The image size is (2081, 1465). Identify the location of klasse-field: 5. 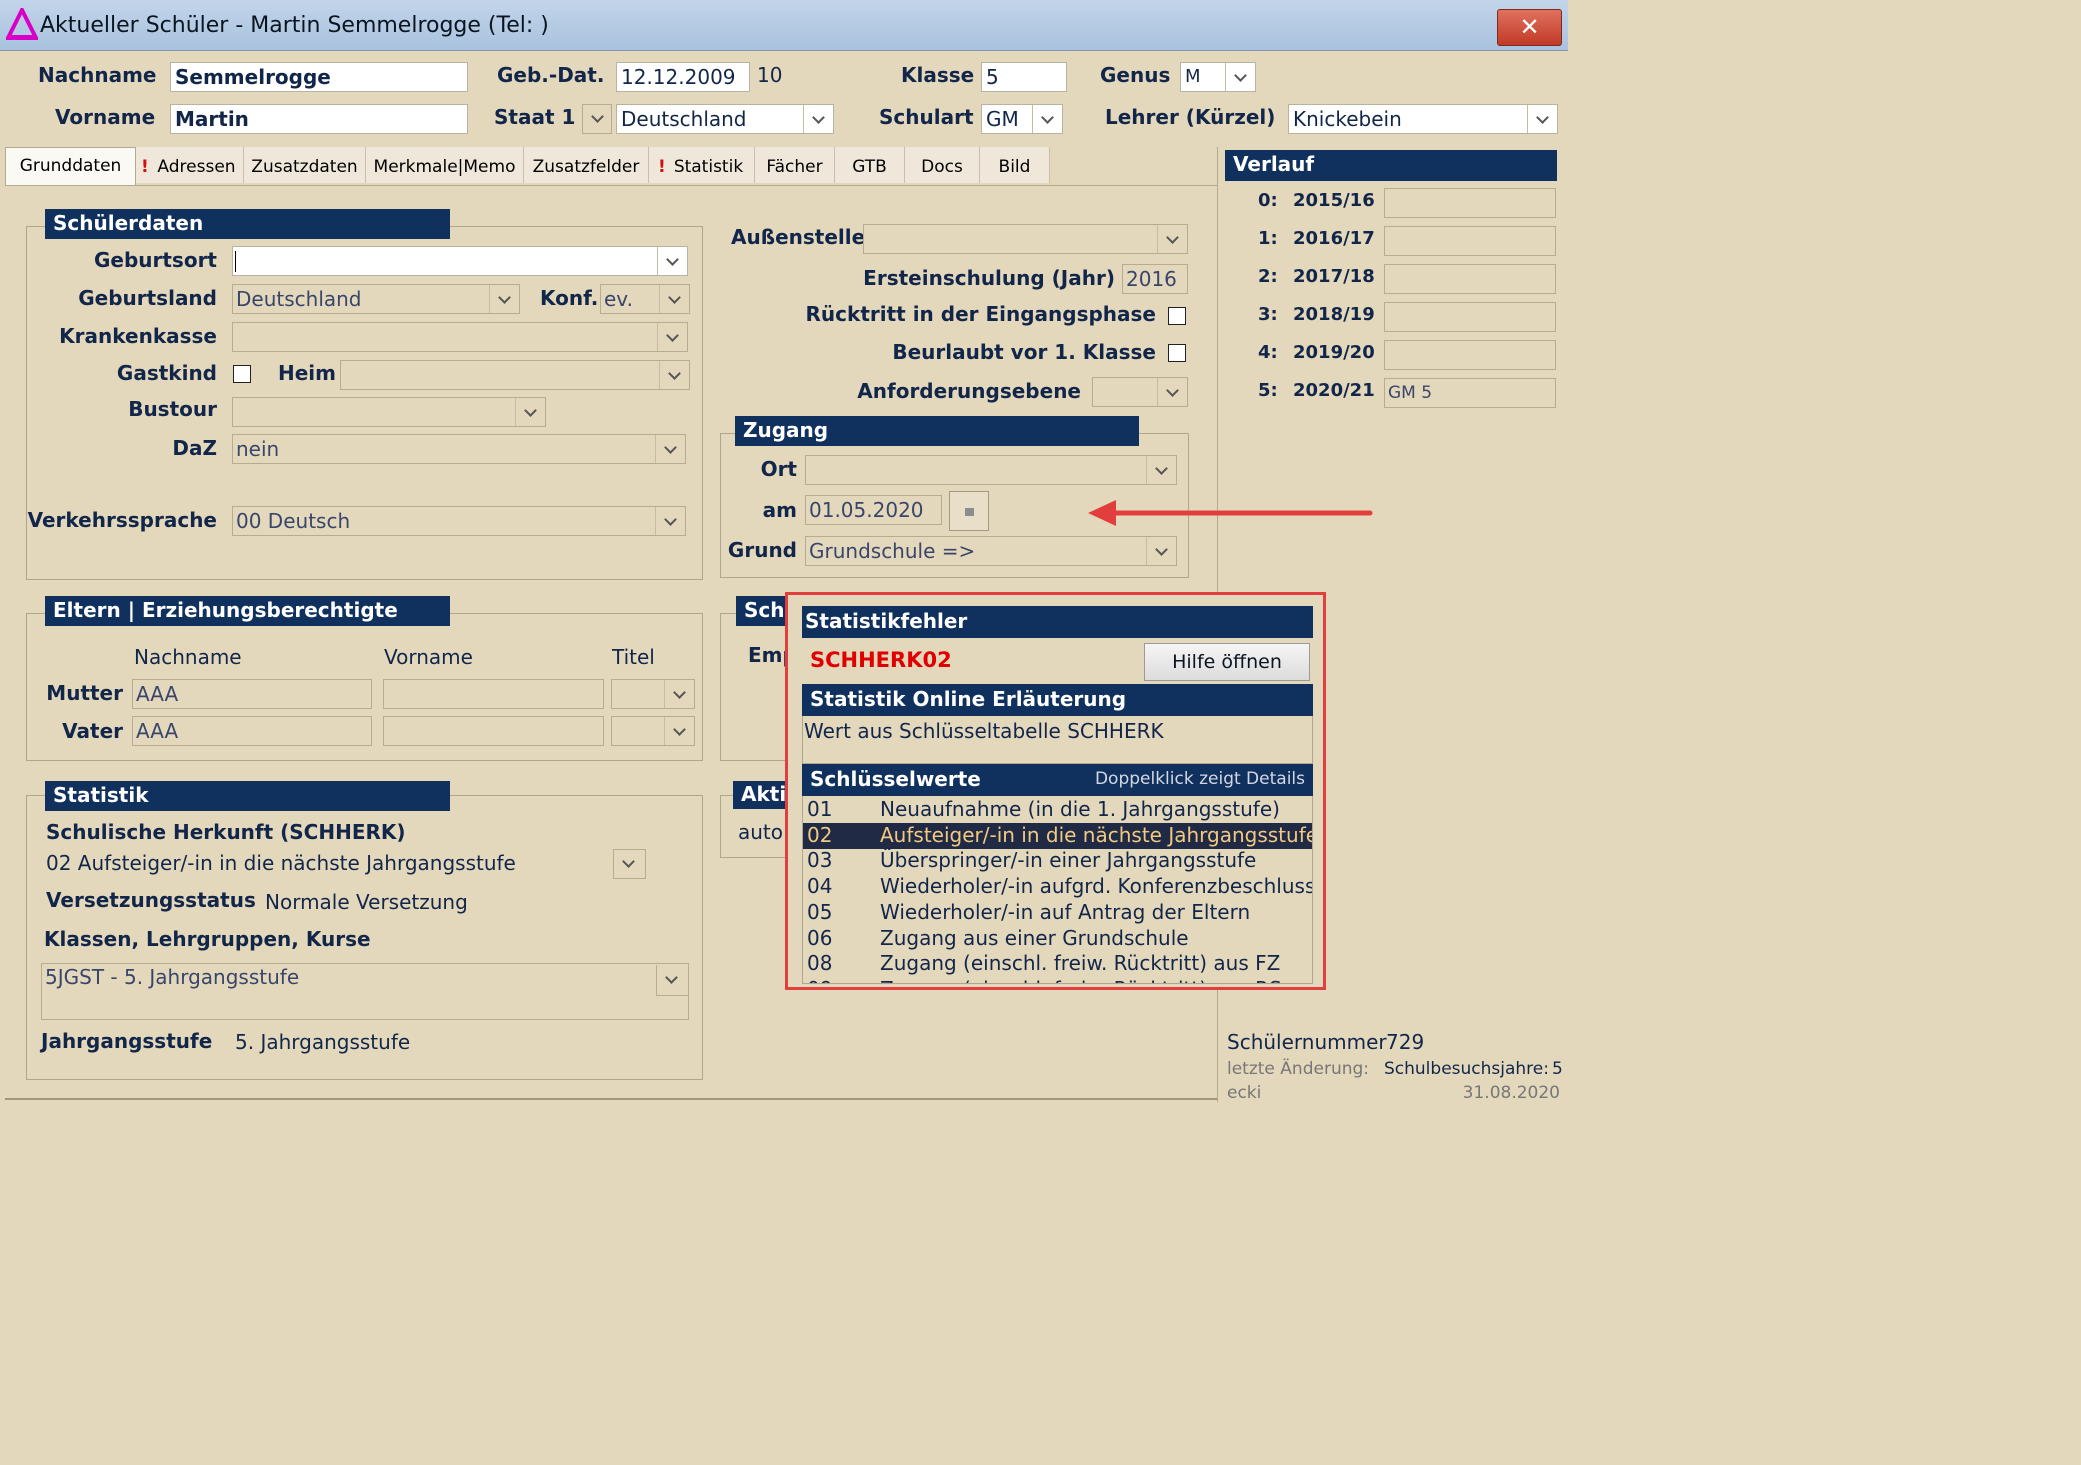
(1024, 77).